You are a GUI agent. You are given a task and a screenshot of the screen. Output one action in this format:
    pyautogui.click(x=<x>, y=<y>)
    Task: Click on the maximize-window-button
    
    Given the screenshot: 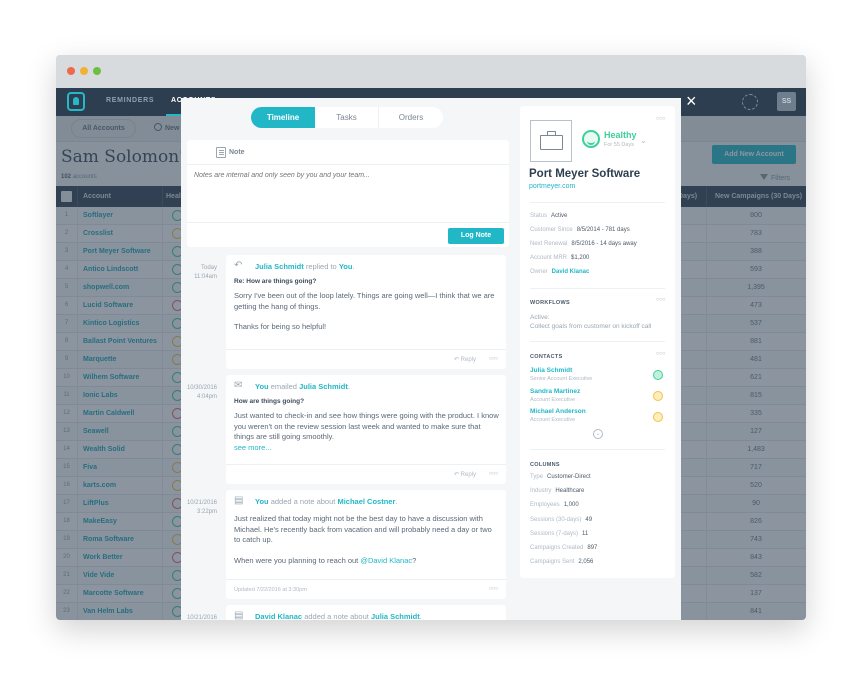 What is the action you would take?
    pyautogui.click(x=97, y=71)
    